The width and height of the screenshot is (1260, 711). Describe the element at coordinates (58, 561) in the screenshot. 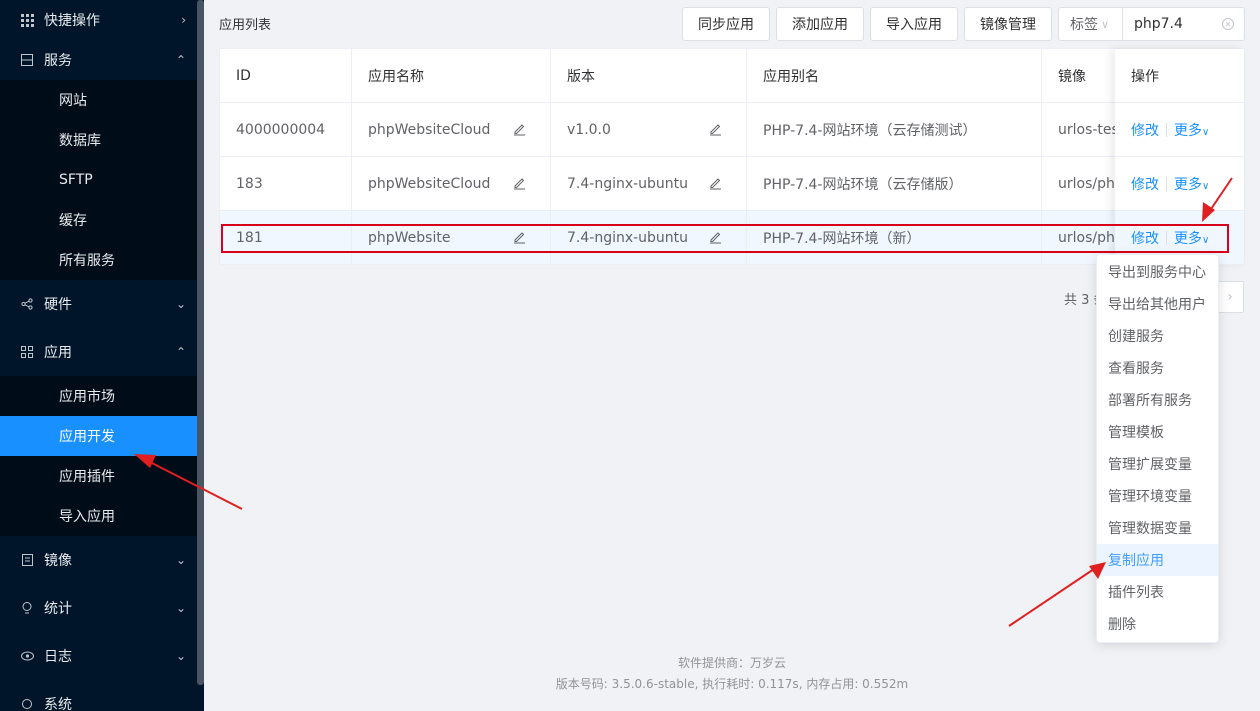

I see `menu-image-label: 镜像` at that location.